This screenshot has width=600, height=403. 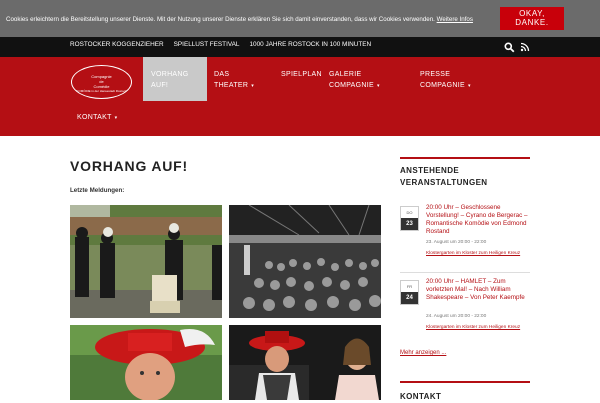 What do you see at coordinates (160, 85) in the screenshot?
I see `nav-label: AUF!` at bounding box center [160, 85].